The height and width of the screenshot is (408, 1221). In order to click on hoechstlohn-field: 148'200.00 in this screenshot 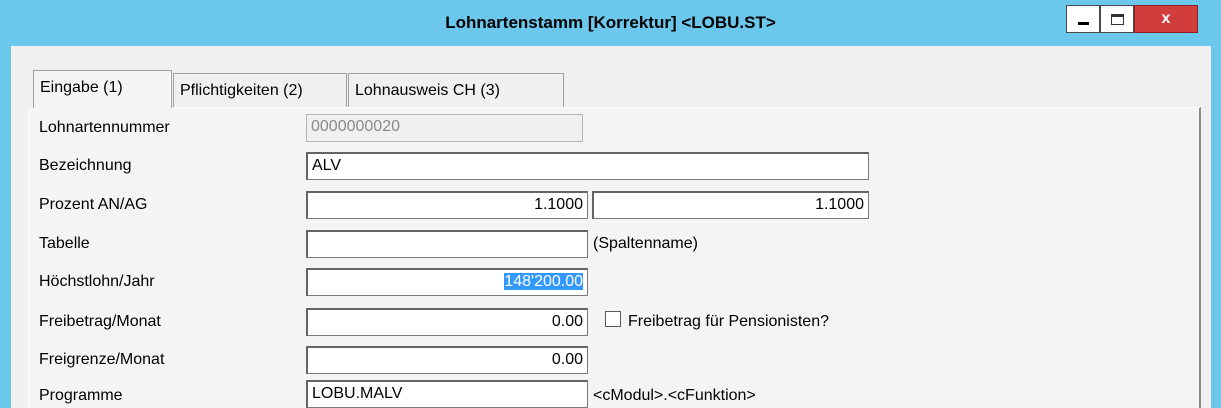, I will do `click(447, 282)`.